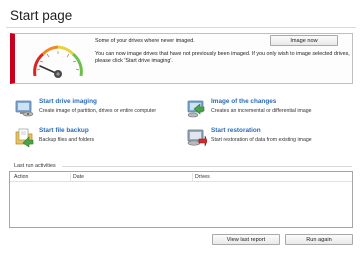 The height and width of the screenshot is (257, 362). What do you see at coordinates (319, 239) in the screenshot?
I see `run-again-button: Run again` at bounding box center [319, 239].